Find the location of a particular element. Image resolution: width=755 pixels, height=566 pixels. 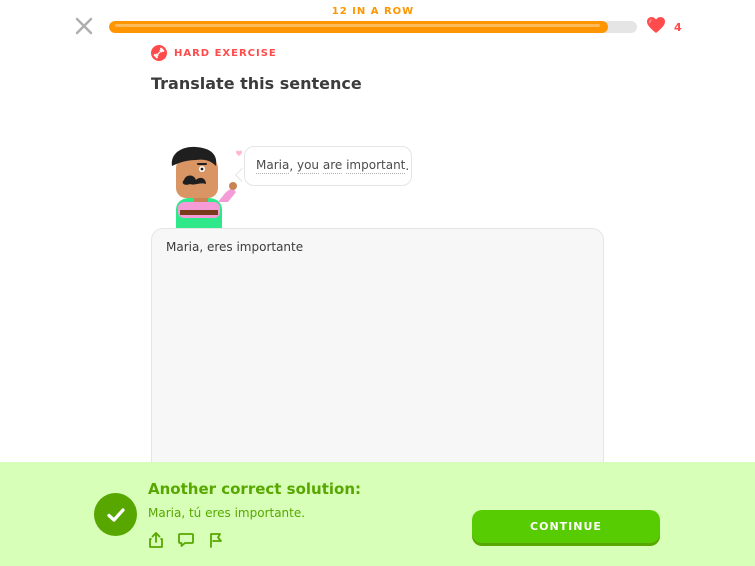

progress-bar-highlight is located at coordinates (357, 25).